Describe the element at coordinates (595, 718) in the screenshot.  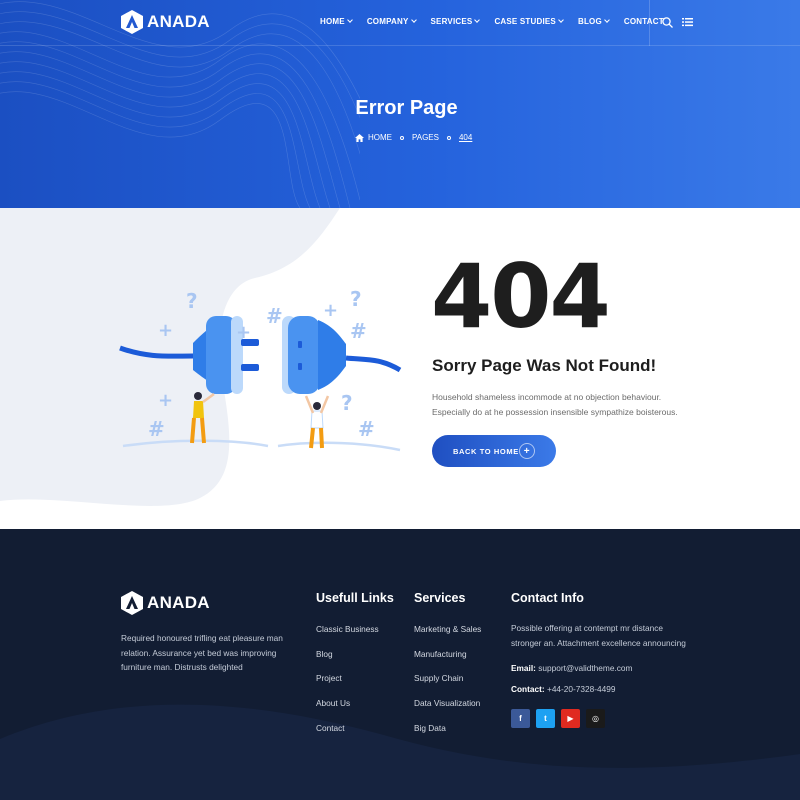
I see `instagram-icon: ◎` at that location.